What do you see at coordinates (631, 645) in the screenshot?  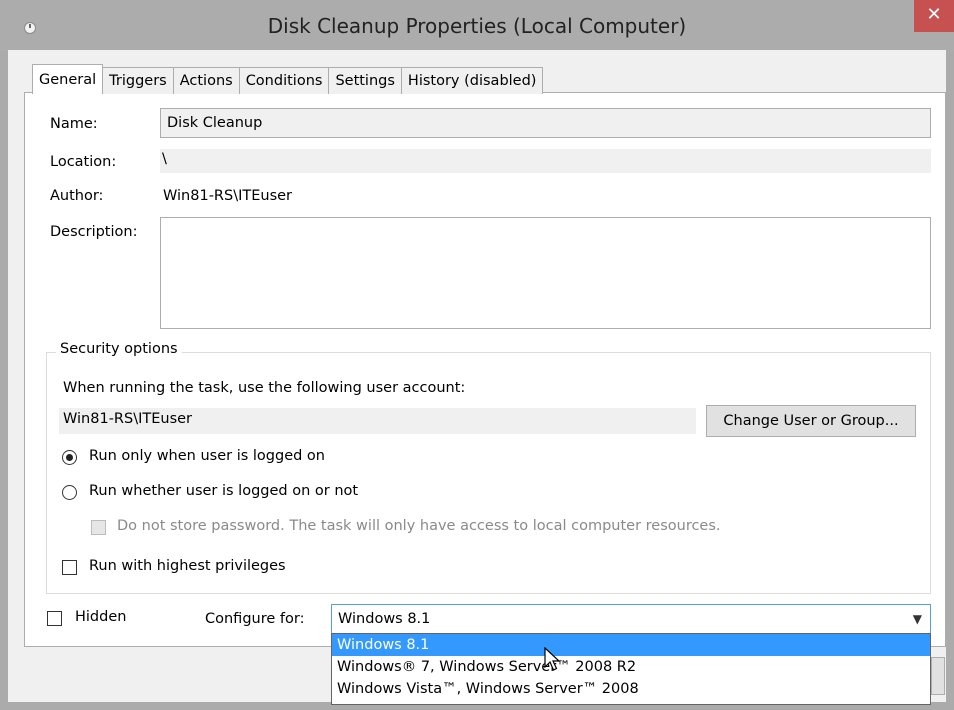 I see `dropdown-option: Windows 8.1` at bounding box center [631, 645].